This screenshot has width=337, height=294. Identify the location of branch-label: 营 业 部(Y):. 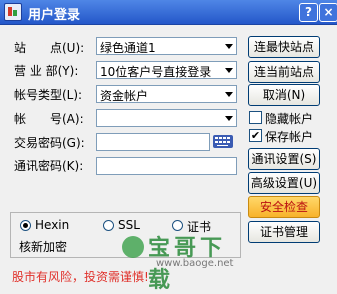
(46, 71).